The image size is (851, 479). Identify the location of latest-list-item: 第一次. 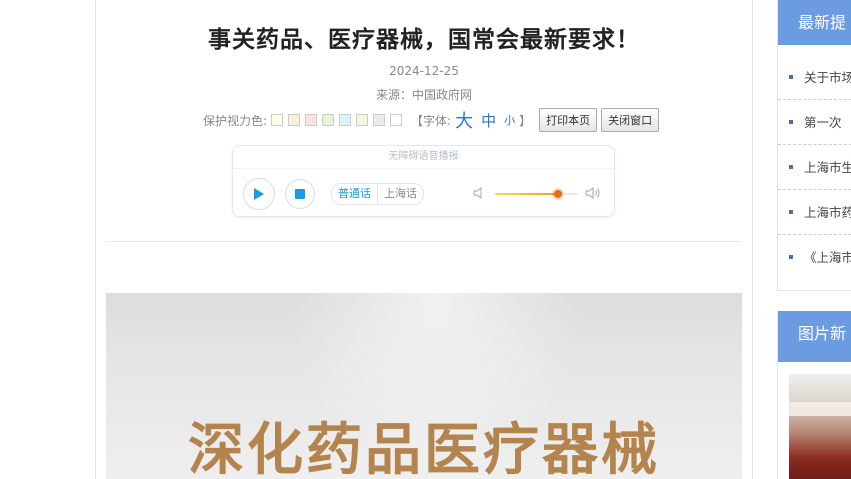
(814, 122).